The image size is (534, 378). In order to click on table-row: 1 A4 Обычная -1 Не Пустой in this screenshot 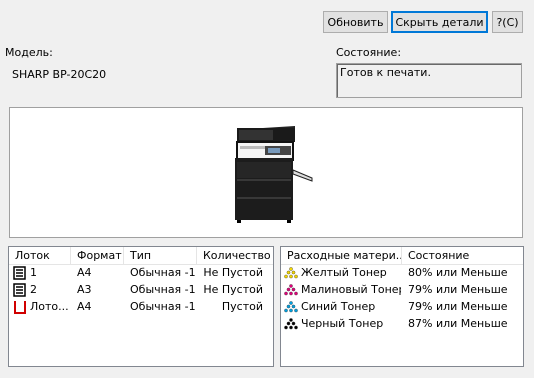, I will do `click(141, 272)`.